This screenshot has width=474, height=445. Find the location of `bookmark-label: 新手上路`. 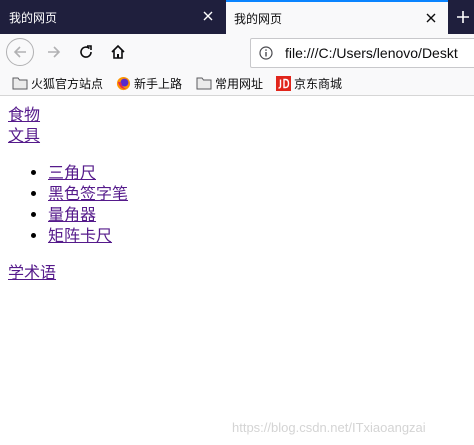

bookmark-label: 新手上路 is located at coordinates (158, 83).